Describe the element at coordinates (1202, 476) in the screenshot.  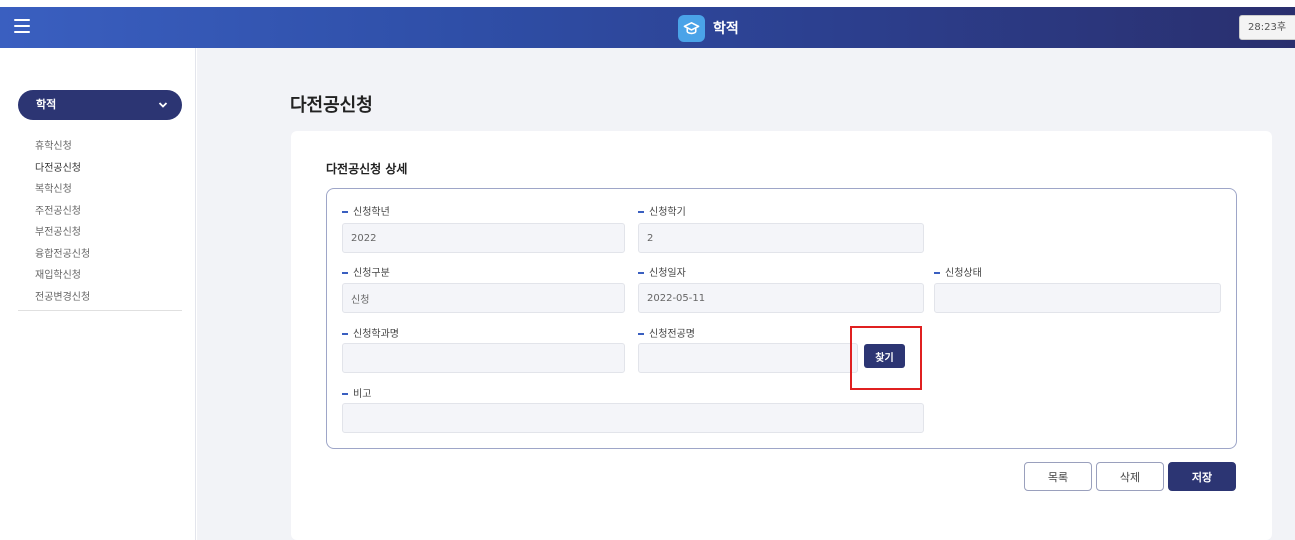
I see `save-button: 저장` at that location.